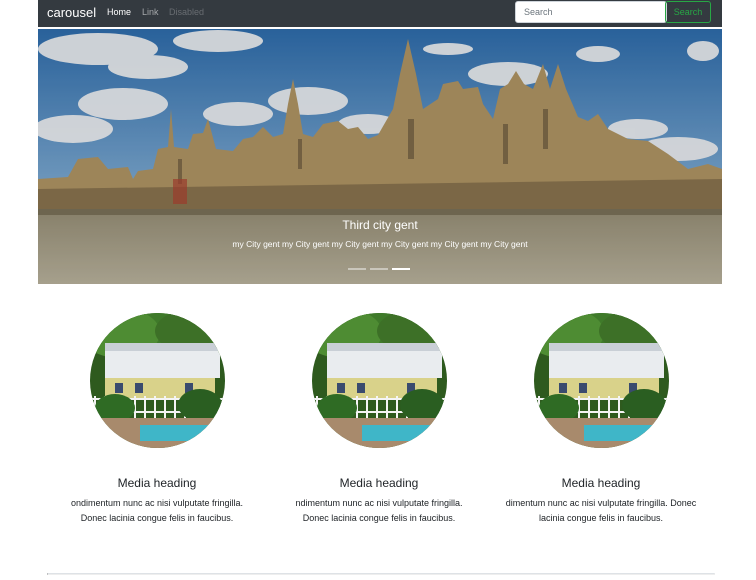  Describe the element at coordinates (688, 12) in the screenshot. I see `search-button: Search` at that location.